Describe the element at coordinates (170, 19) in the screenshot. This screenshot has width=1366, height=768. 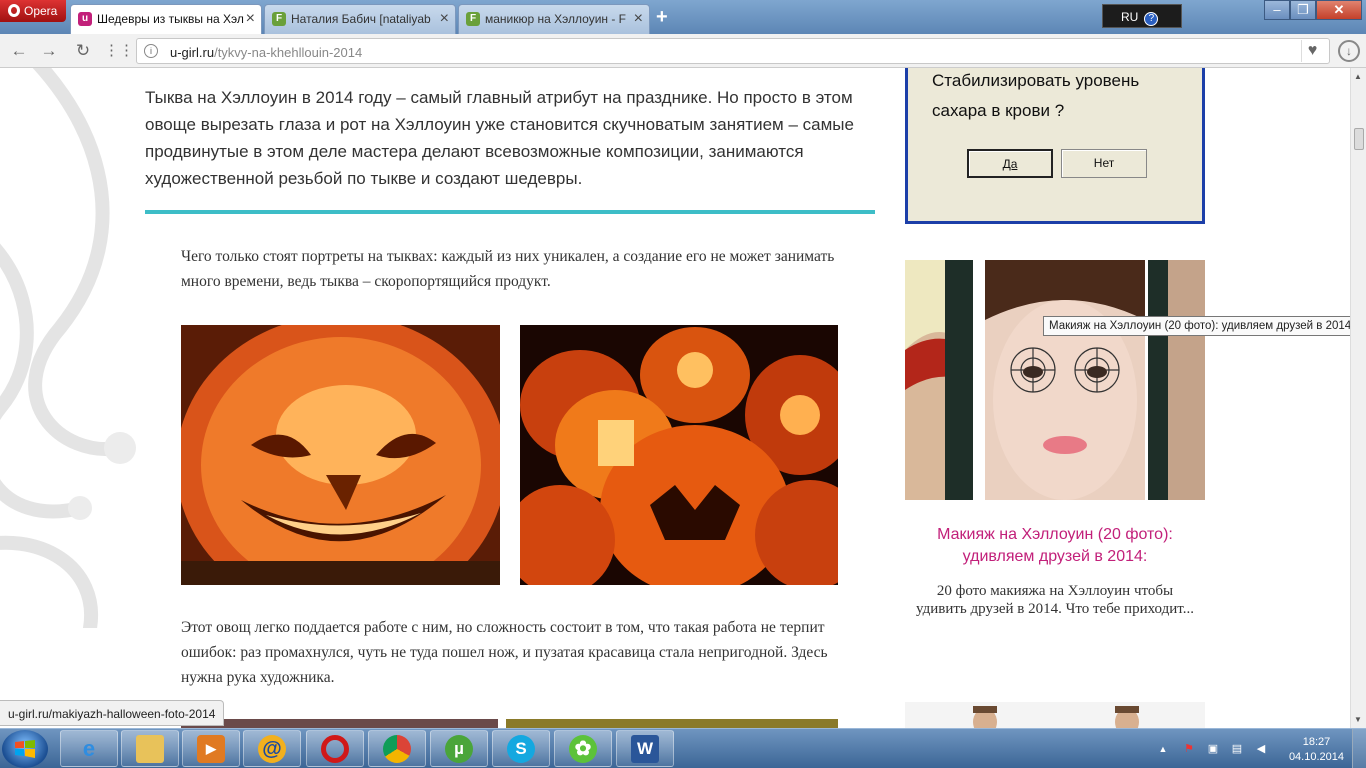
I see `tab-title: Шедевры из тыквы на Хэл` at that location.